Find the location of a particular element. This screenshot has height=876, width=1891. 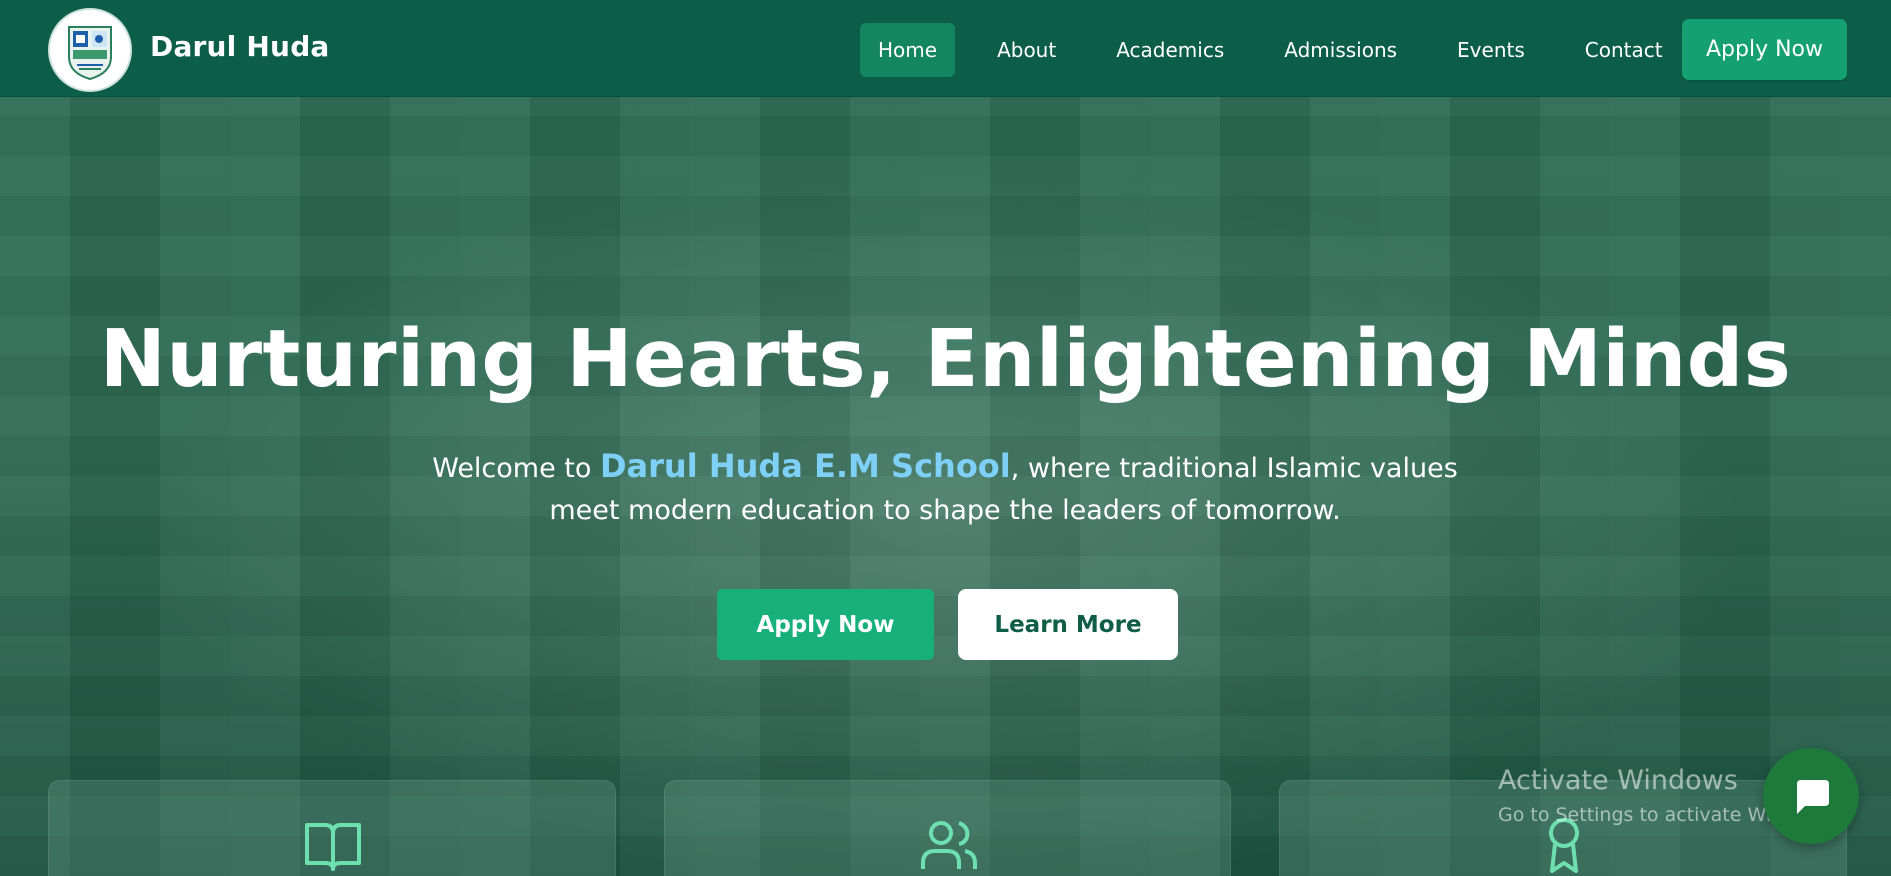

hero-learn-more-button: Learn More is located at coordinates (1068, 624).